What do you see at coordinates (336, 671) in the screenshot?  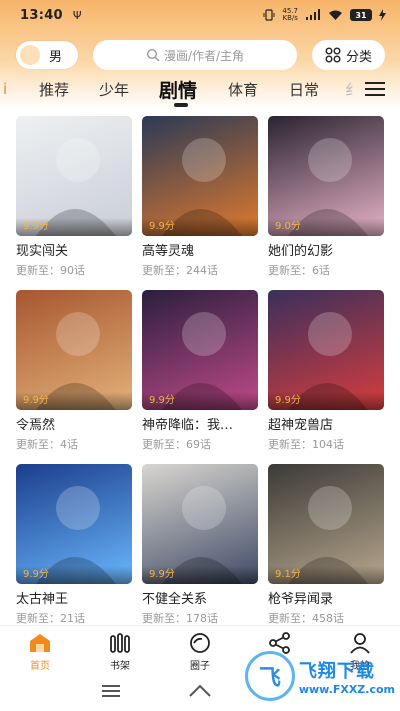 I see `watermark-name: 飞翔下载` at bounding box center [336, 671].